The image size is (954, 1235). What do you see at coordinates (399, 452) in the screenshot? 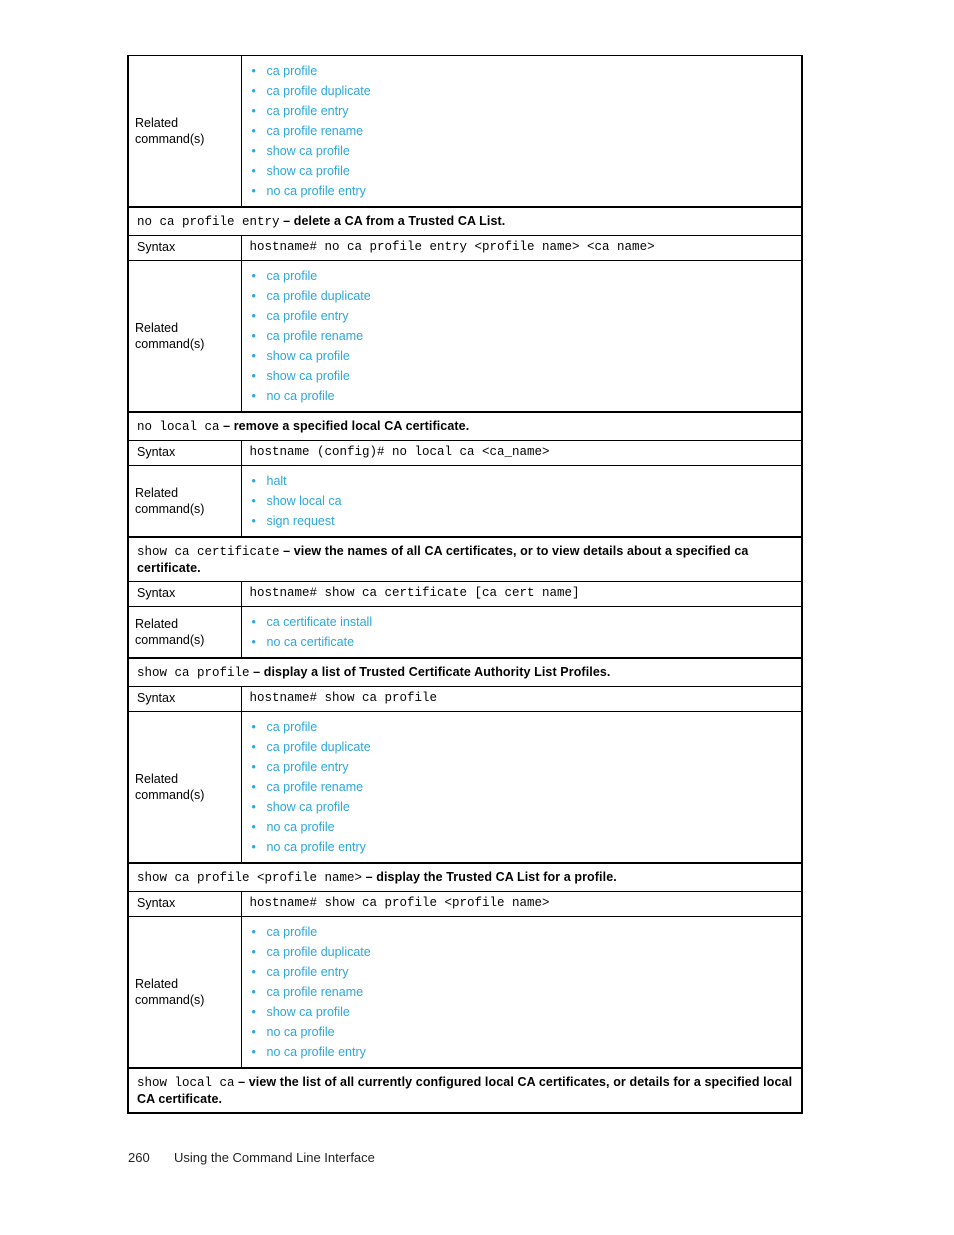
I see `syntax-code: hostname (config)# no local ca <ca_name>` at bounding box center [399, 452].